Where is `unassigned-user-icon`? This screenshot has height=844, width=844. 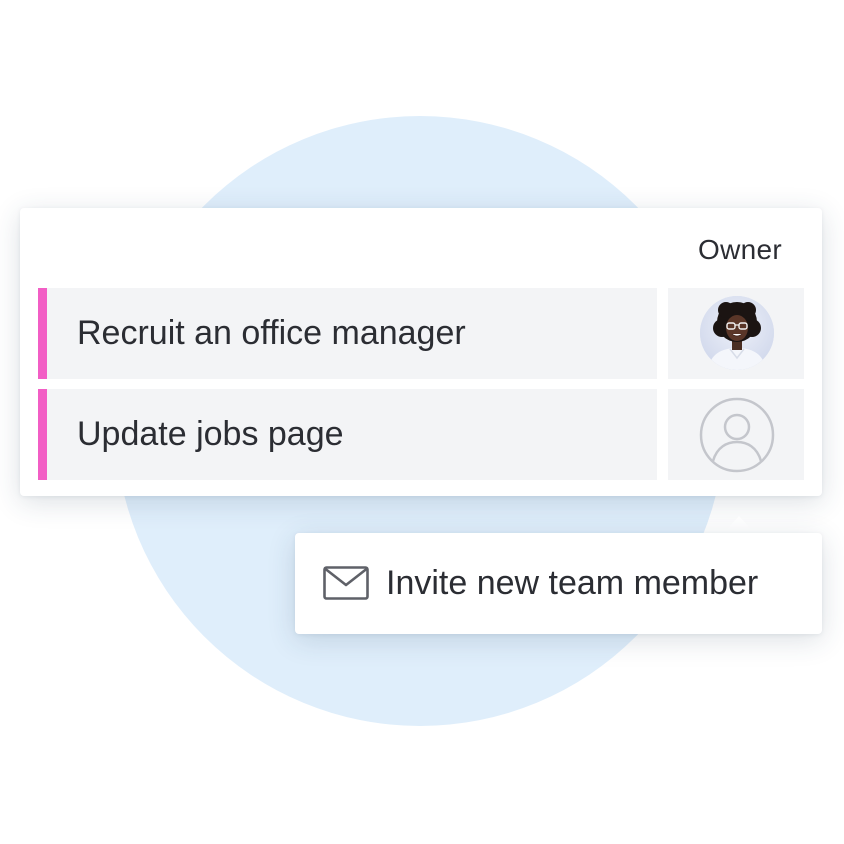
unassigned-user-icon is located at coordinates (737, 435).